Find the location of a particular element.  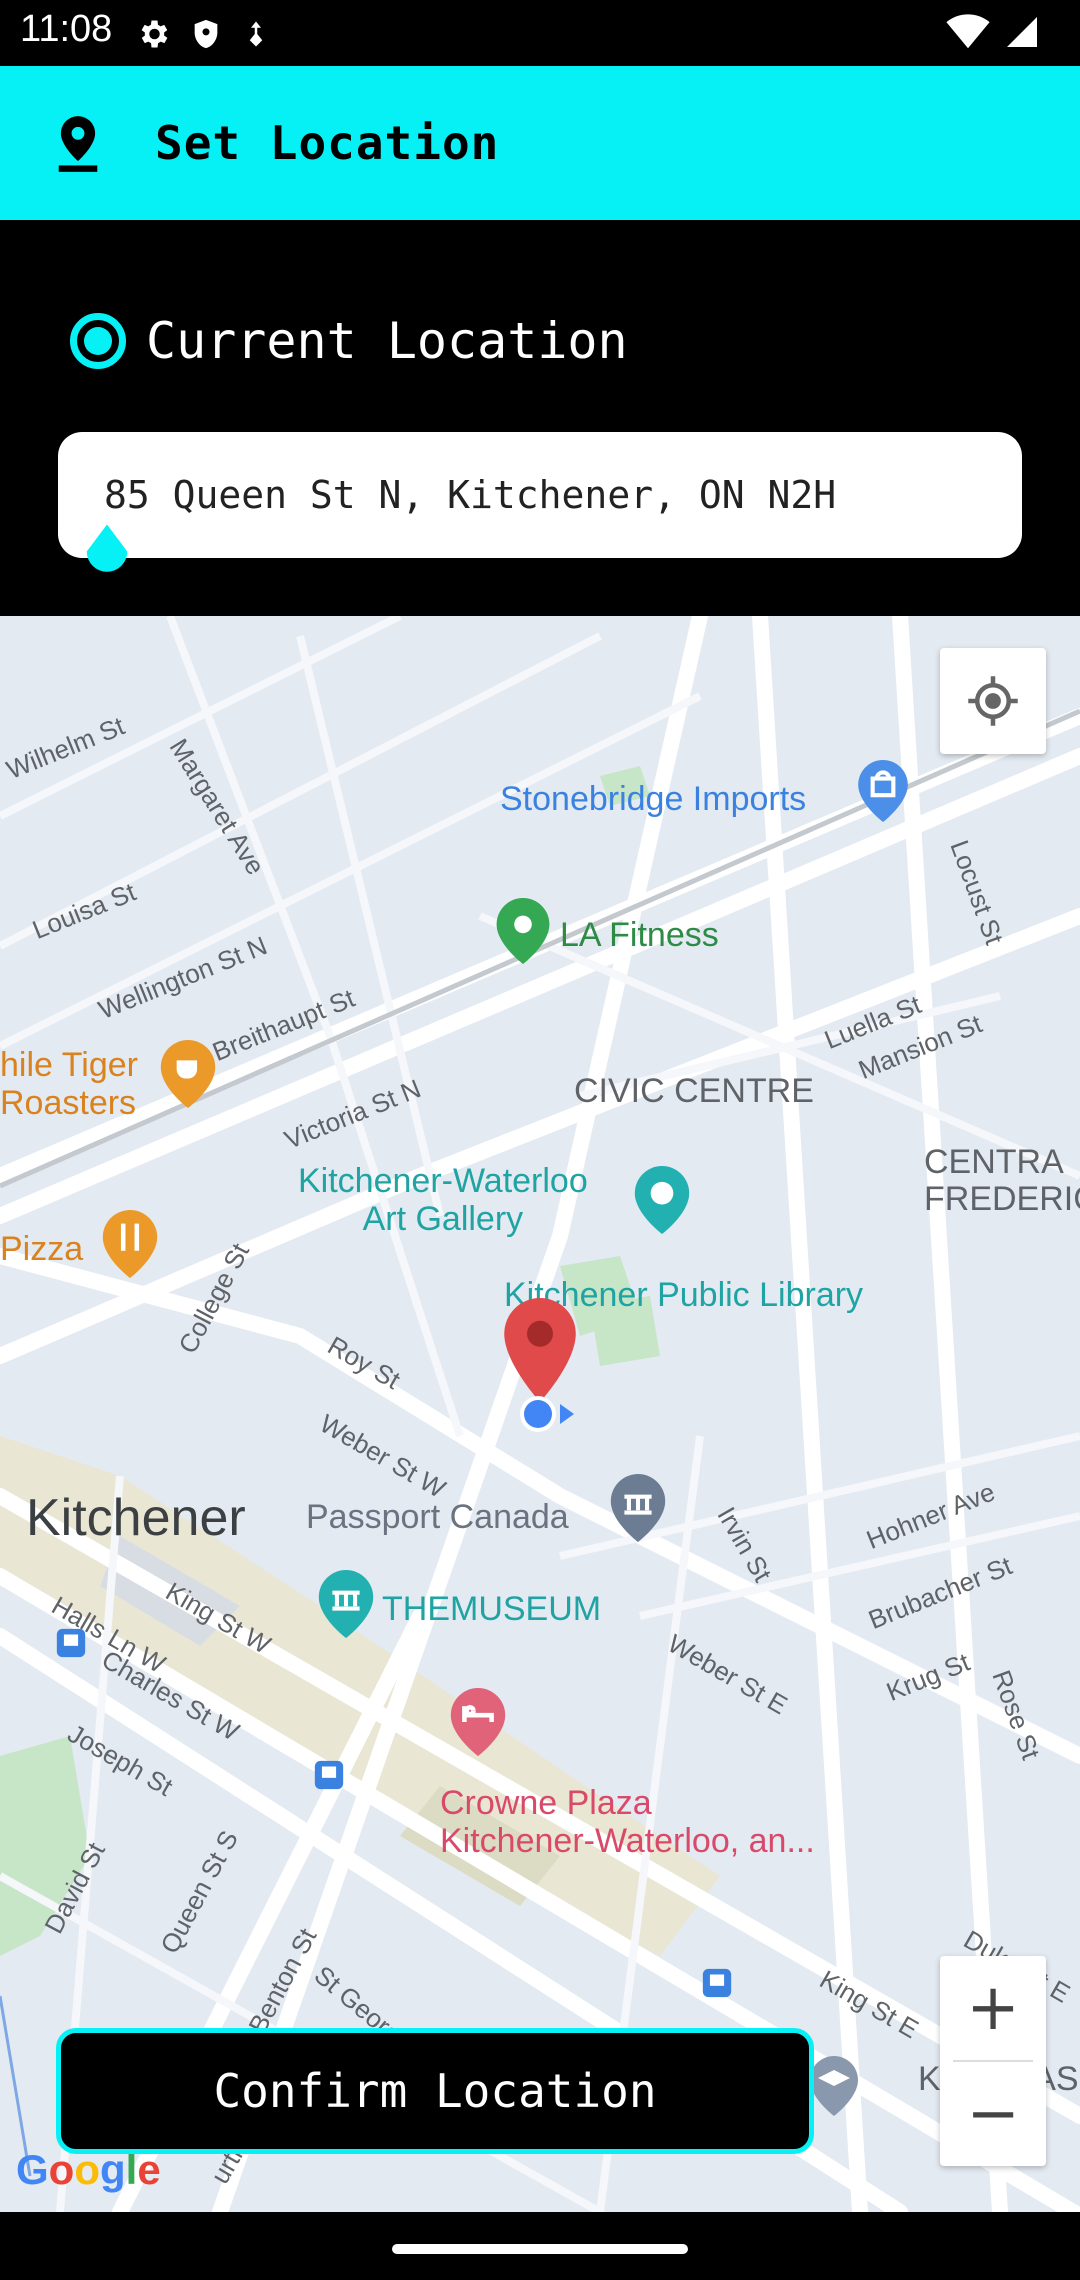

city-label: Kitchener is located at coordinates (136, 1518).